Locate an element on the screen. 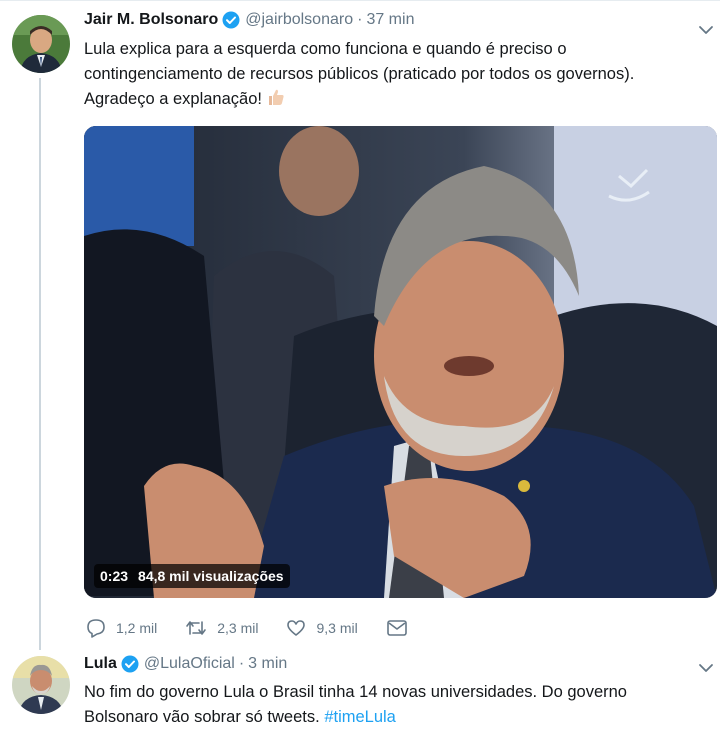 The width and height of the screenshot is (720, 742). avatar-bolsonaro is located at coordinates (41, 44).